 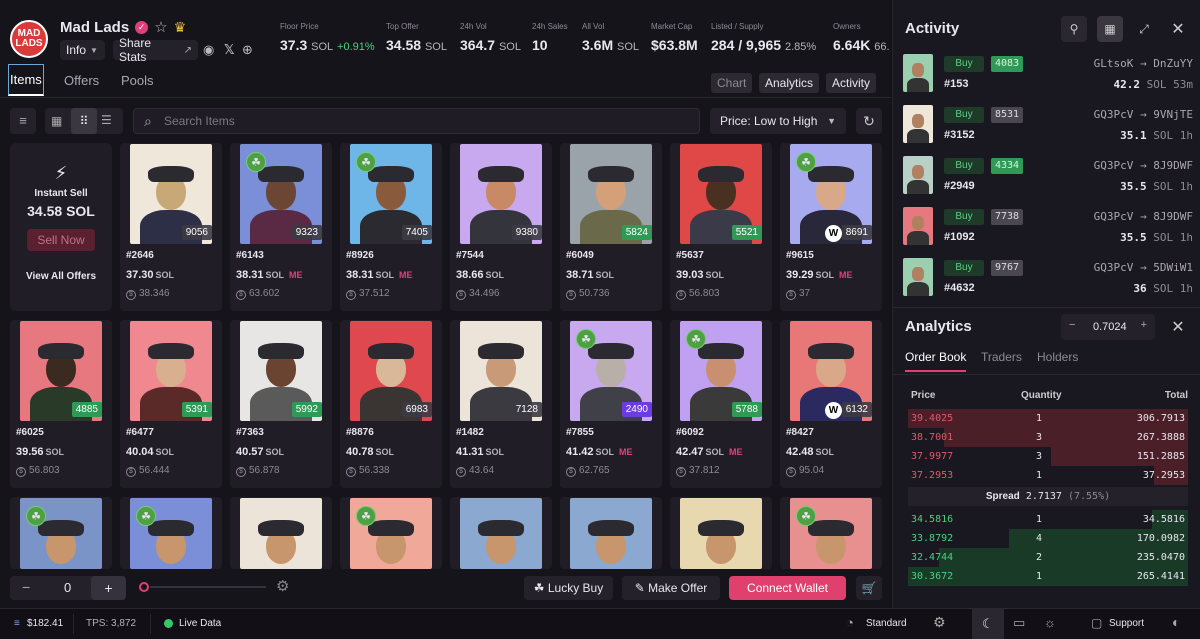 I want to click on order-book-row: 32.4744 2 235.0470, so click(x=1048, y=557).